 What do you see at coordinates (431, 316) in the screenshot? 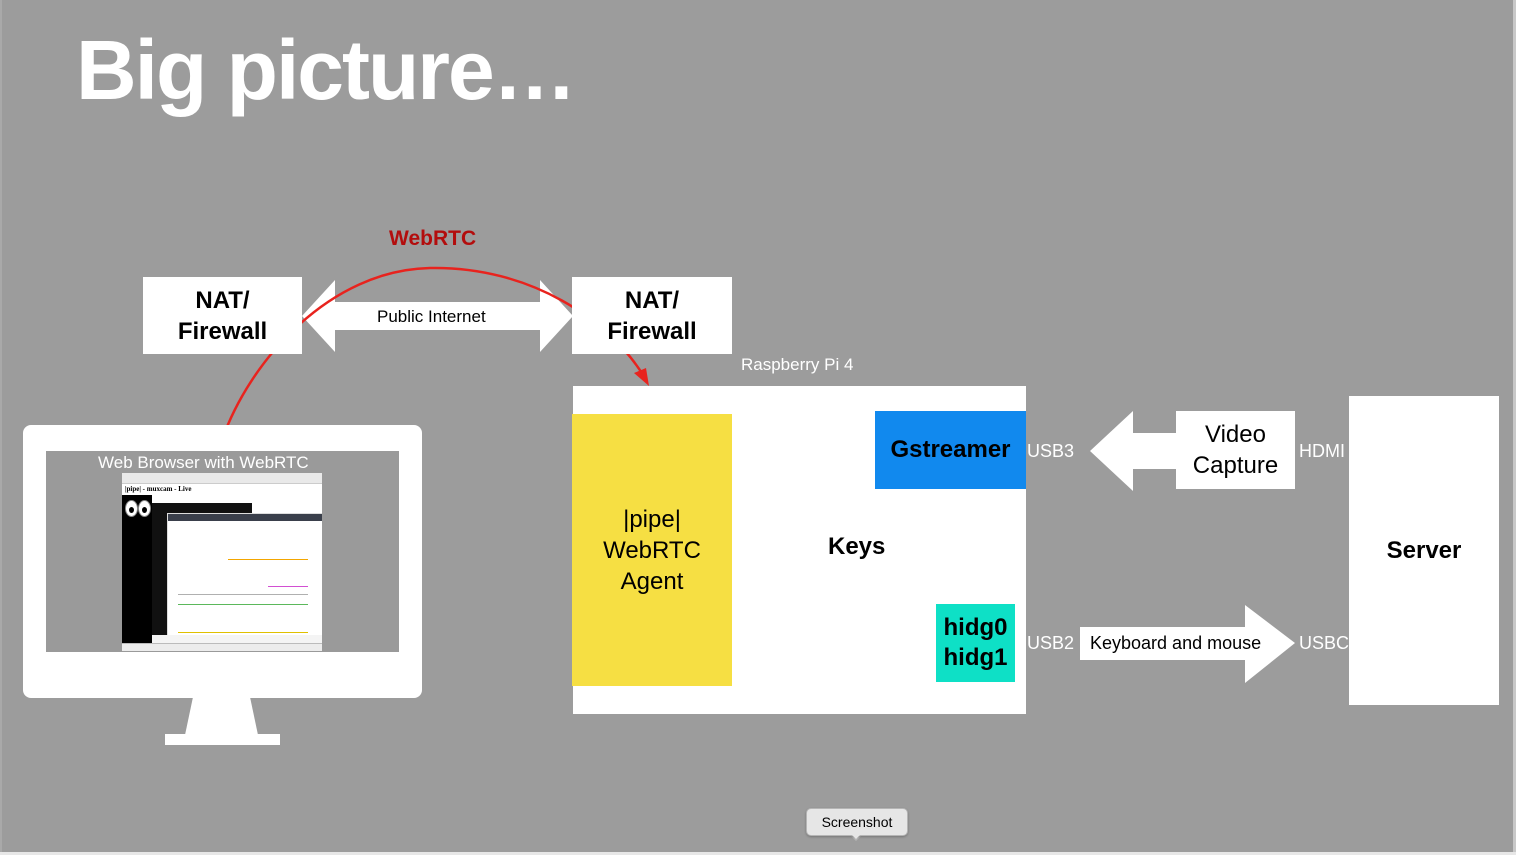
I see `public-internet-label: Public Internet` at bounding box center [431, 316].